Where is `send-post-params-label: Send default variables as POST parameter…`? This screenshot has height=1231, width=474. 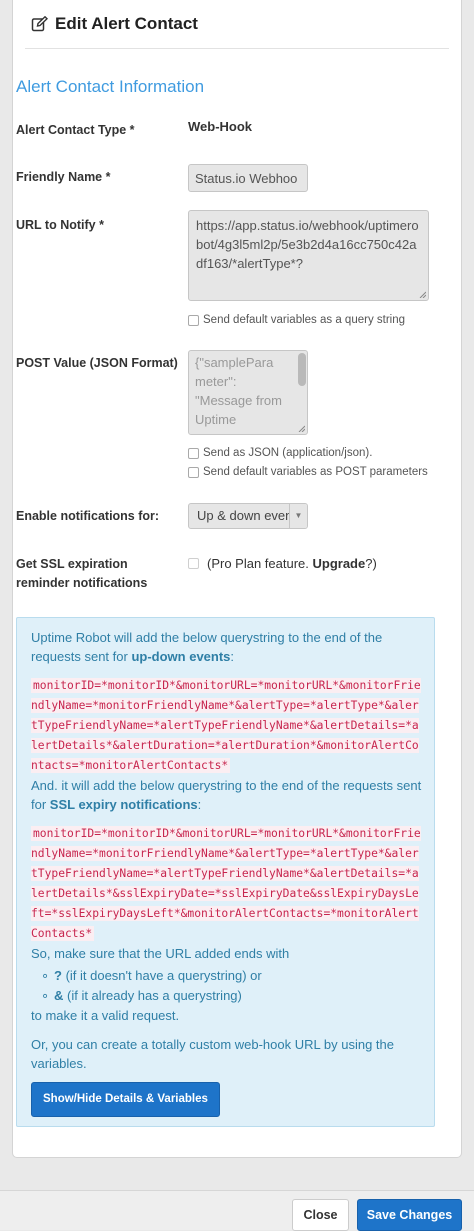
send-post-params-label: Send default variables as POST parameter… is located at coordinates (315, 472).